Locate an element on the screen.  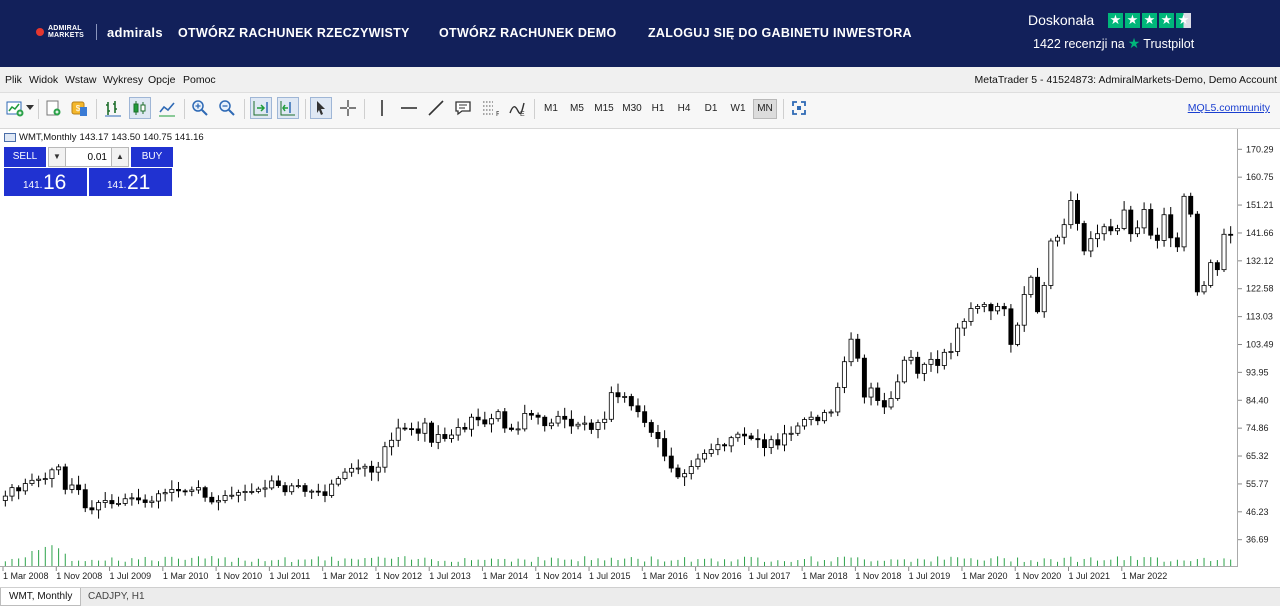
candlestick-icon is located at coordinates (140, 108).